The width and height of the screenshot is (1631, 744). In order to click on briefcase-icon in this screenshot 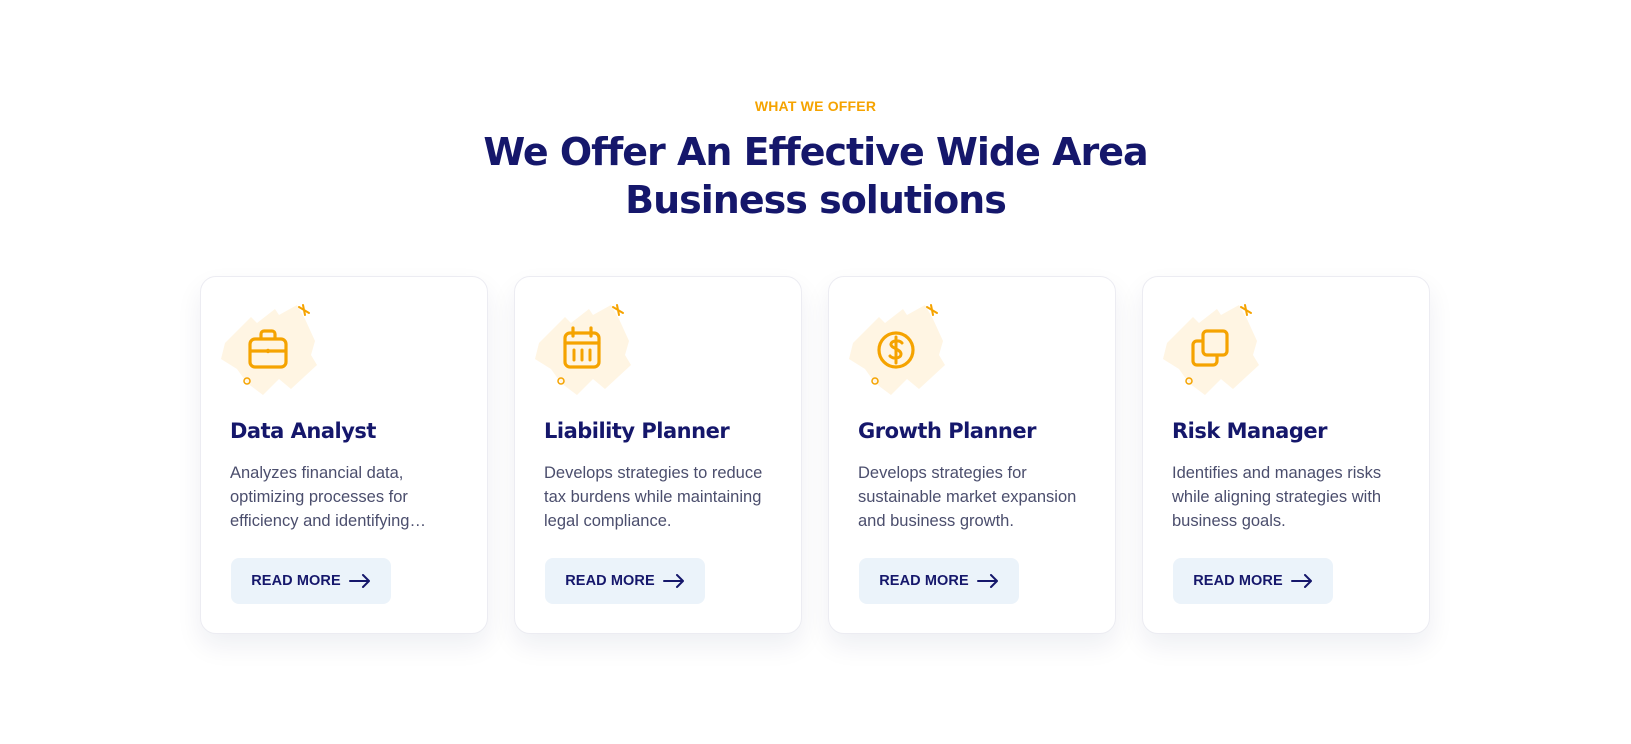, I will do `click(272, 349)`.